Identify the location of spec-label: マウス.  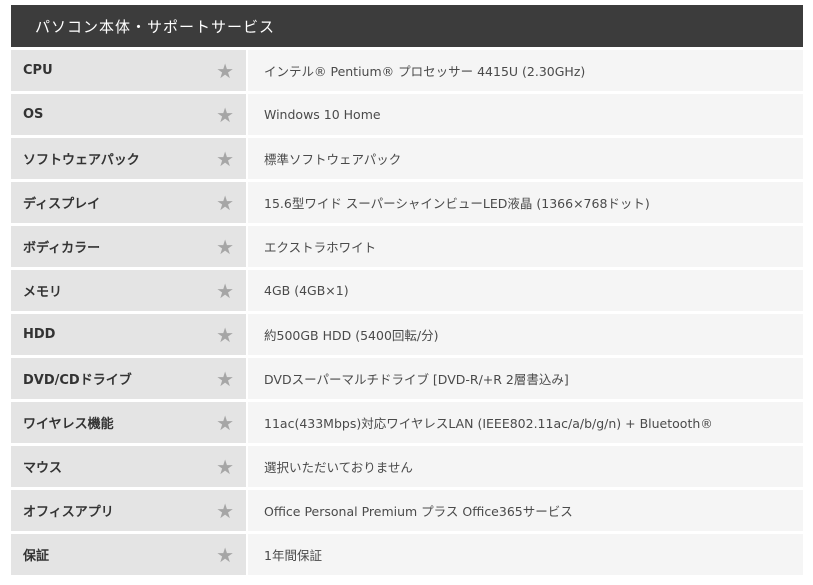
(43, 468).